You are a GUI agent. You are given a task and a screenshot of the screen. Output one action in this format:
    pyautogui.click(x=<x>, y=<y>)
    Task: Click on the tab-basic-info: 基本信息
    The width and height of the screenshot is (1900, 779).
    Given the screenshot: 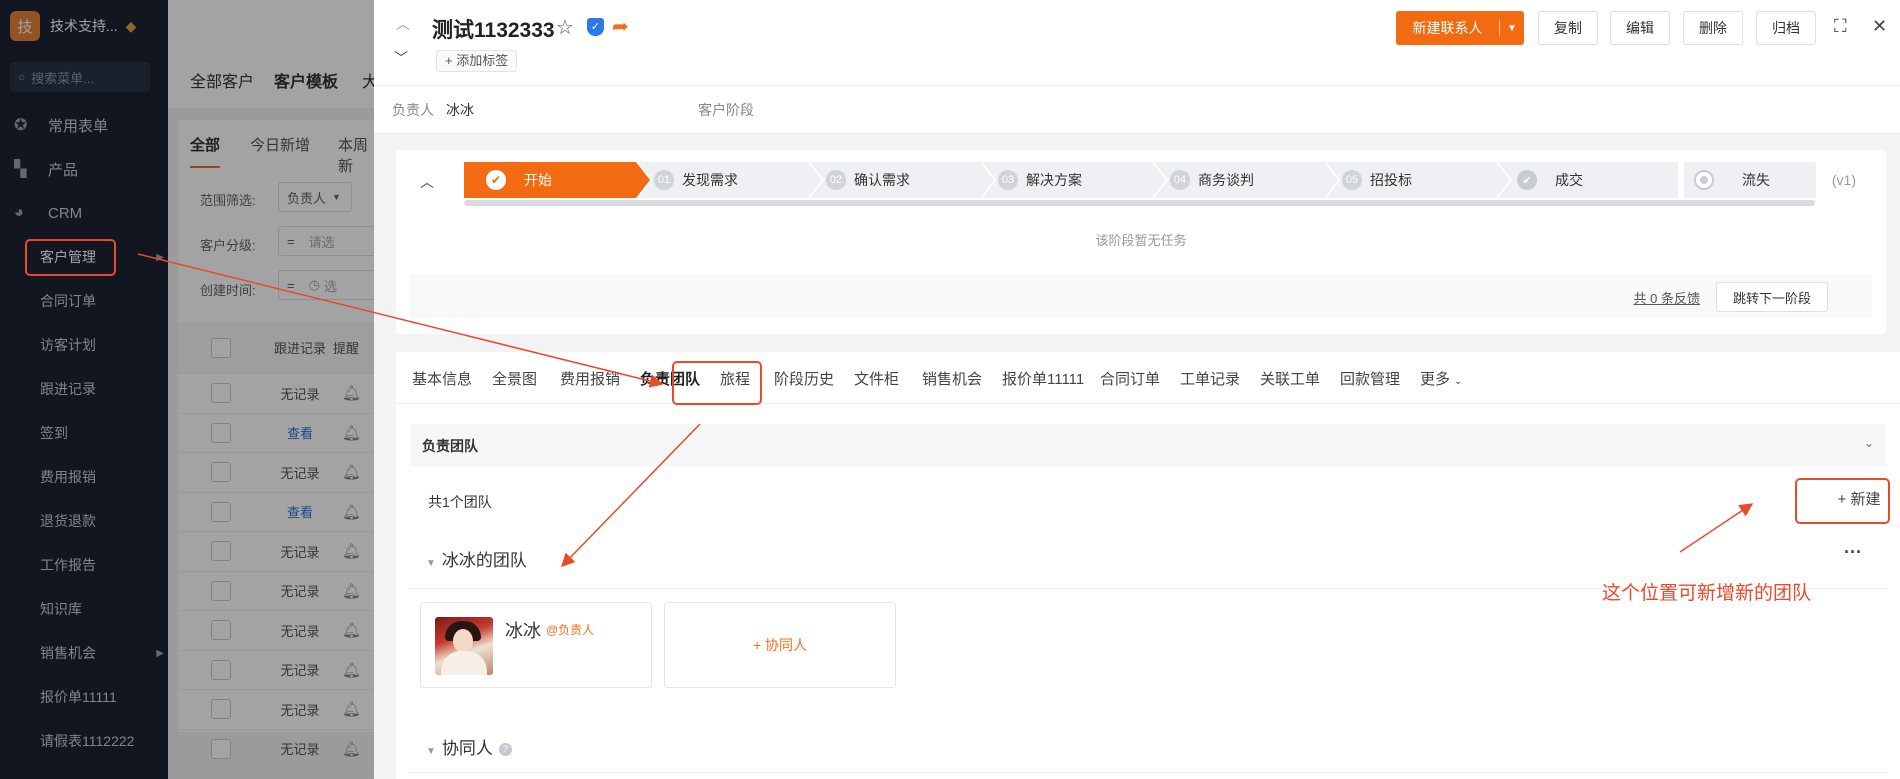 What is the action you would take?
    pyautogui.click(x=442, y=378)
    